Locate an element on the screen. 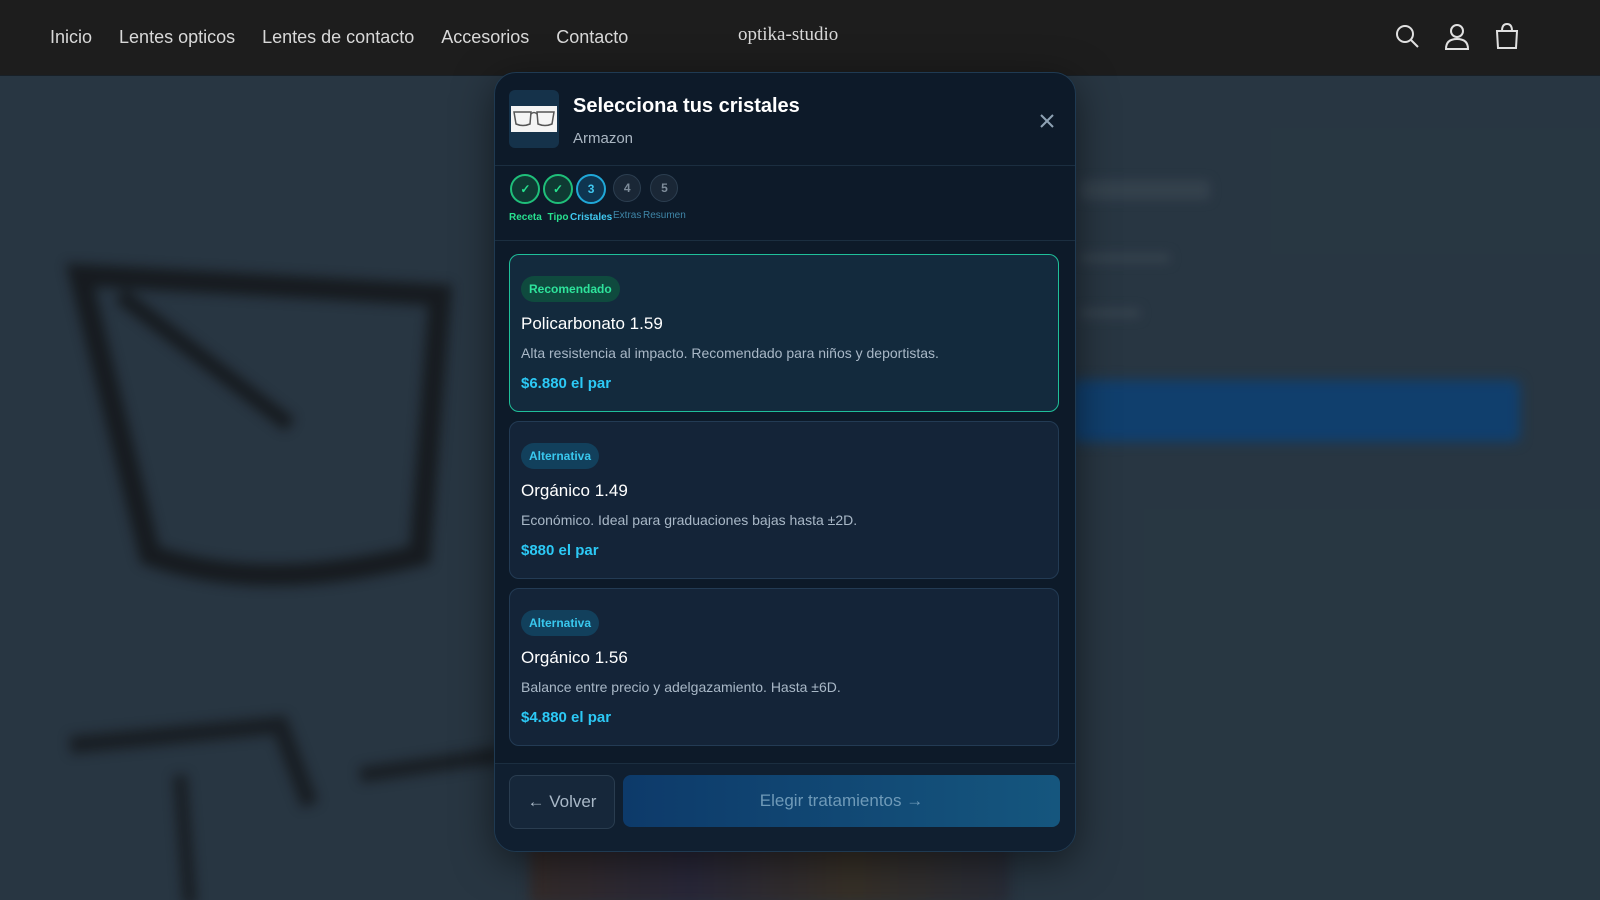 This screenshot has height=900, width=1600. step-resumen: 5 Resumen is located at coordinates (664, 197).